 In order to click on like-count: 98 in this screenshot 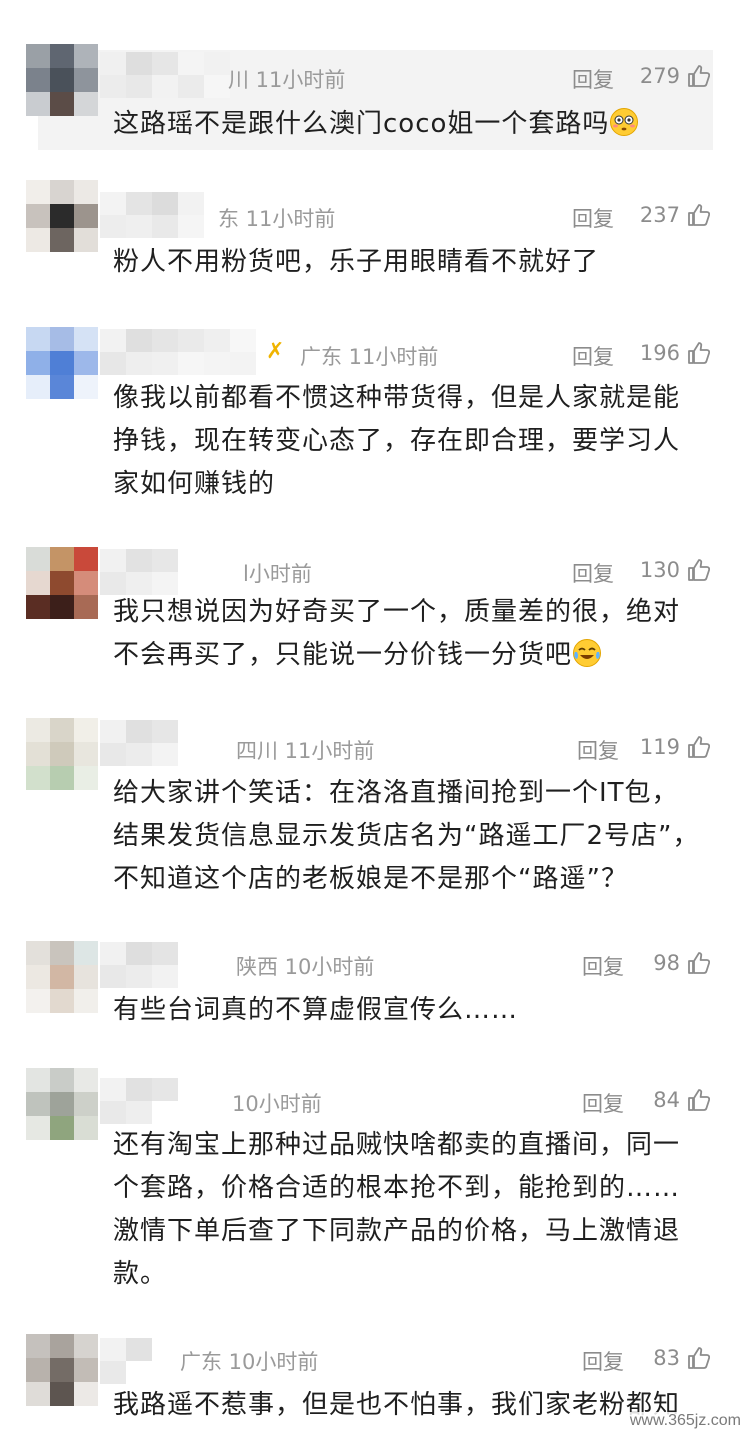, I will do `click(666, 963)`.